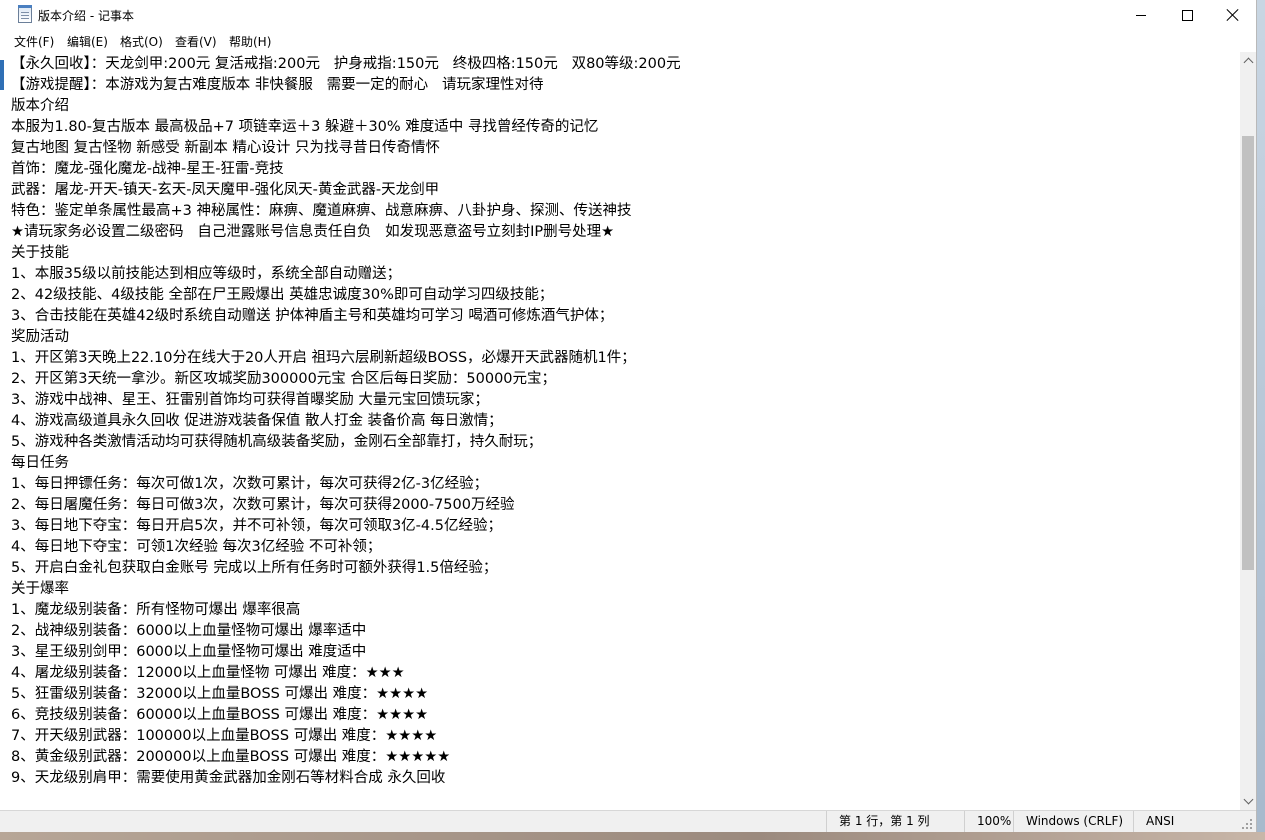 Image resolution: width=1265 pixels, height=840 pixels. I want to click on maximize-icon, so click(1187, 15).